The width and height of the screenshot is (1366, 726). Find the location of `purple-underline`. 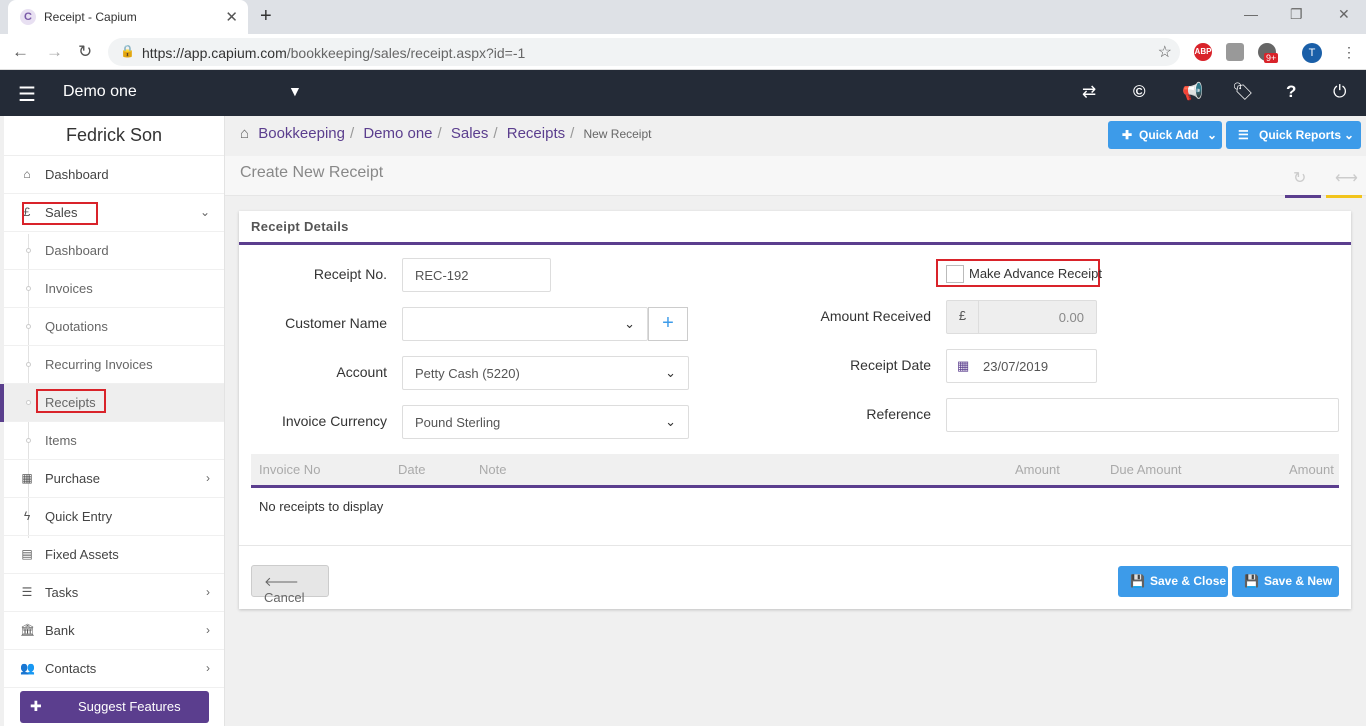

purple-underline is located at coordinates (1303, 196).